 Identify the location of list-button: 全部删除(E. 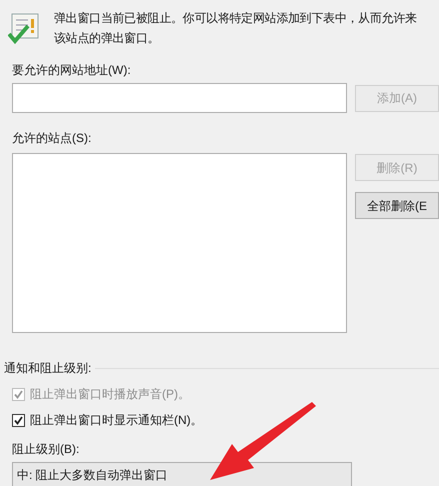
(397, 205).